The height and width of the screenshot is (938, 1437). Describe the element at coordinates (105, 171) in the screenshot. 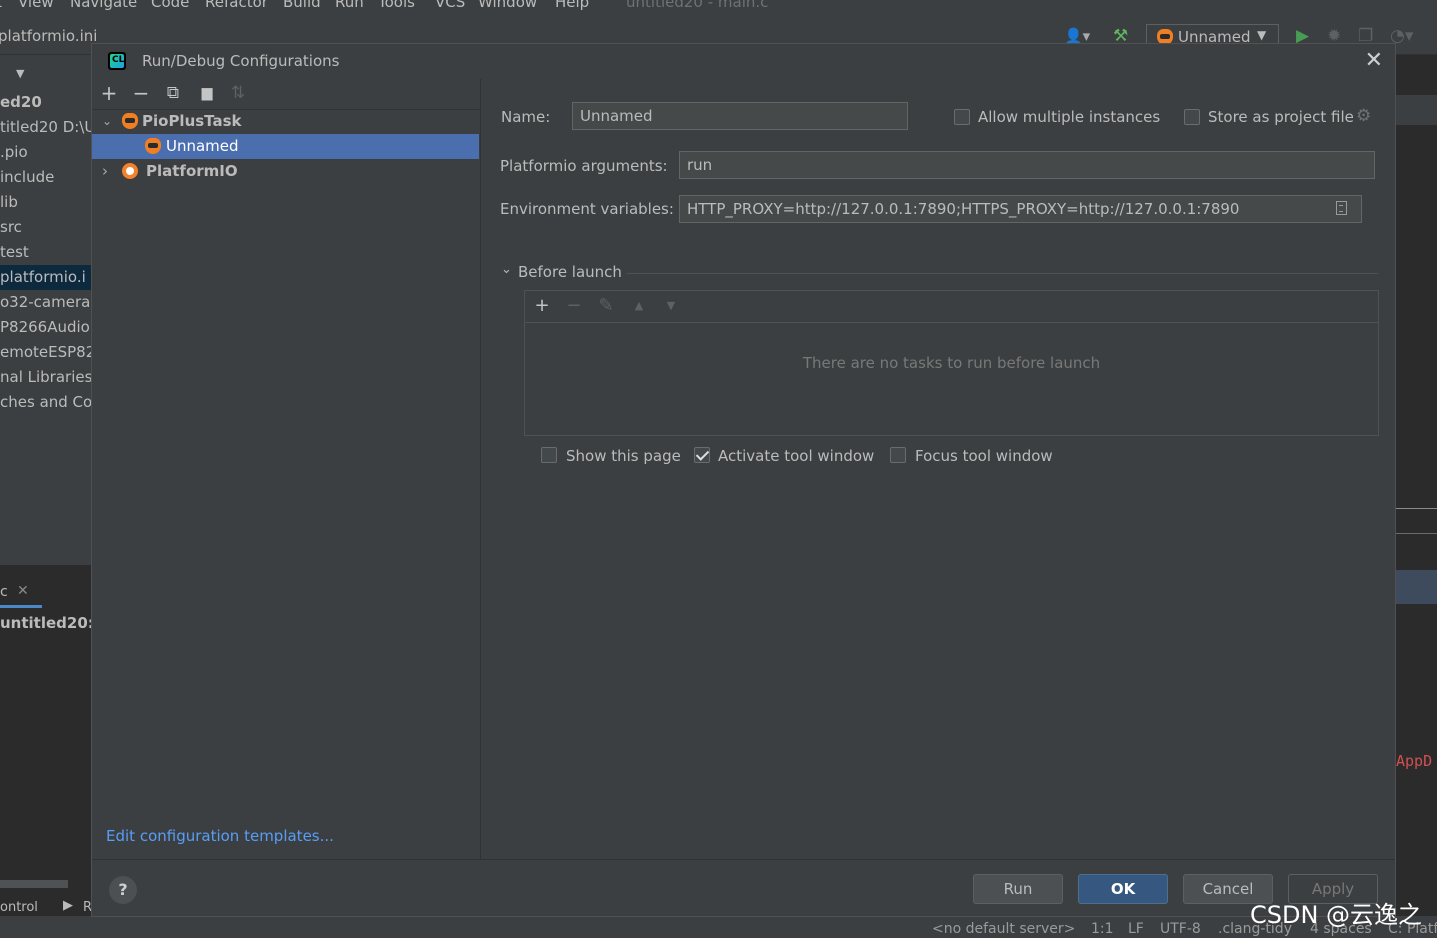

I see `chevron-right-icon: ›` at that location.